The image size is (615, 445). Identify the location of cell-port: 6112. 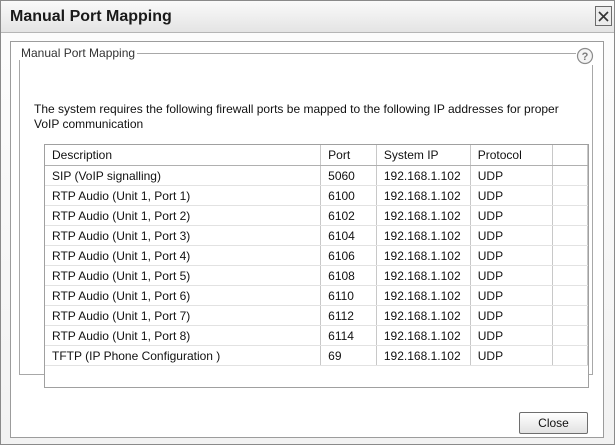
(348, 315).